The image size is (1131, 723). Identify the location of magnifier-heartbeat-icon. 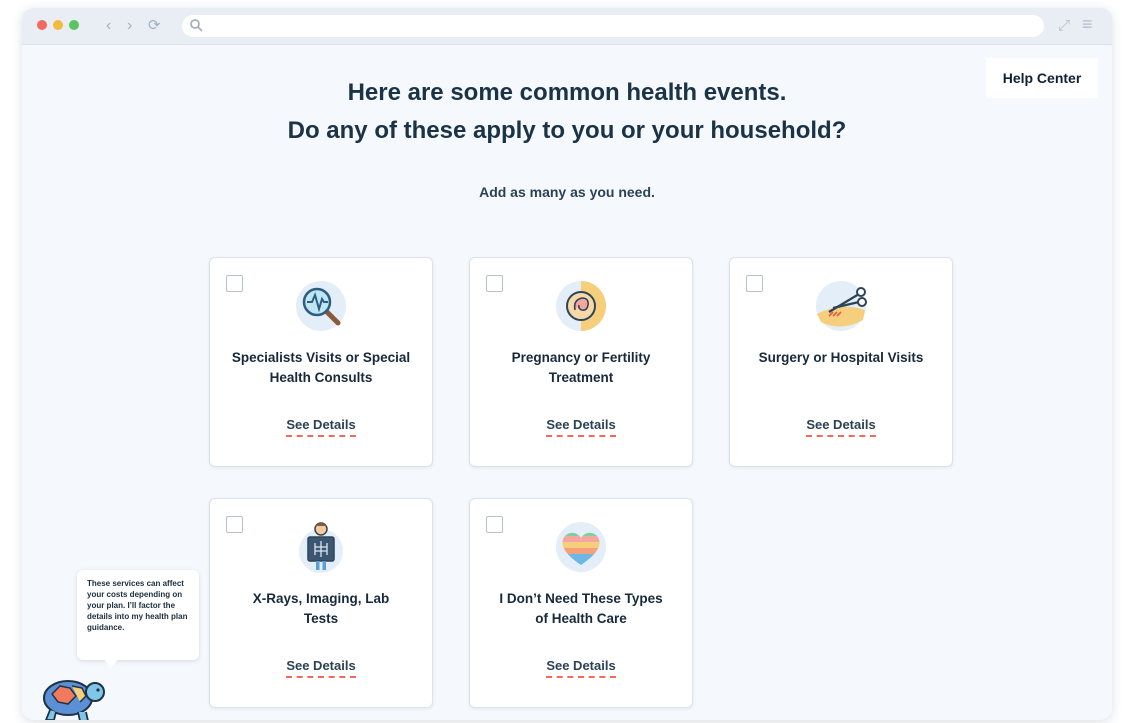
(321, 306).